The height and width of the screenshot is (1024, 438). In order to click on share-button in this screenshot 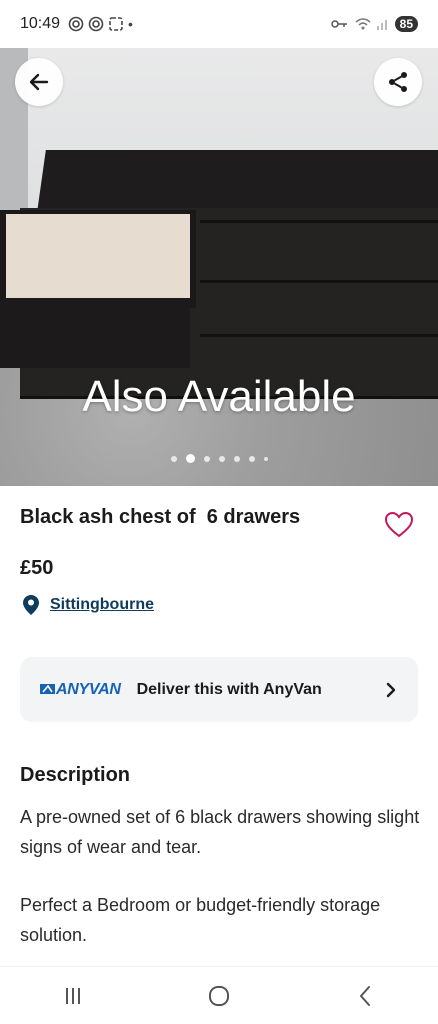, I will do `click(398, 82)`.